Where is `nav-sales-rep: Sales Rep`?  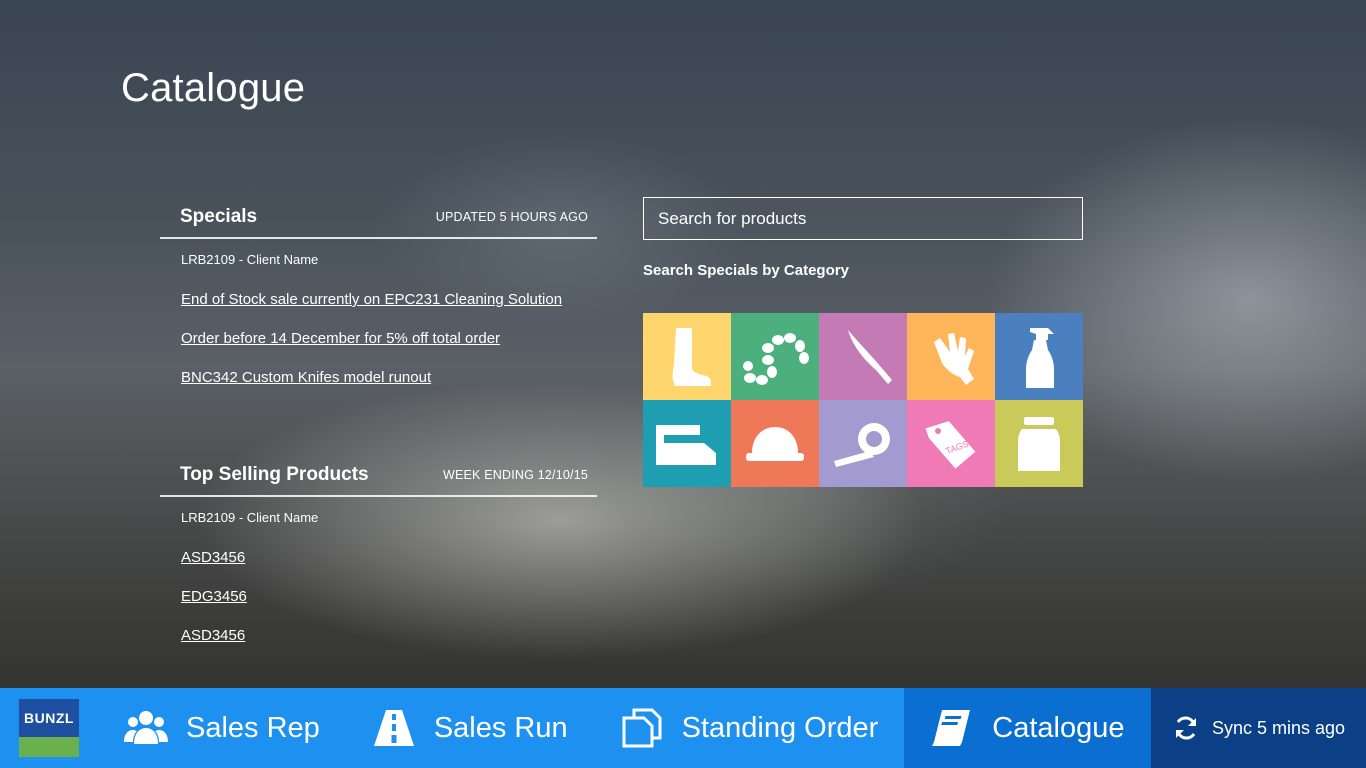 nav-sales-rep: Sales Rep is located at coordinates (222, 728).